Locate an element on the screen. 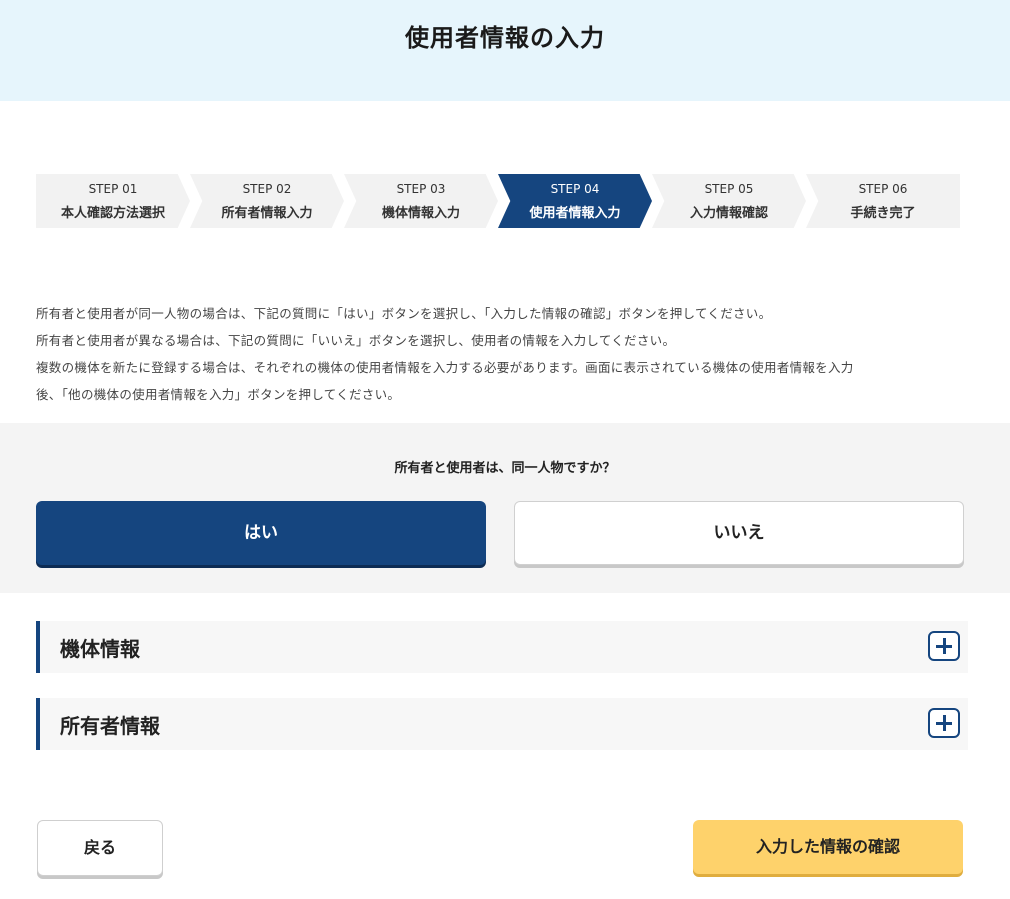 This screenshot has width=1010, height=899. yes-button: はい is located at coordinates (261, 533).